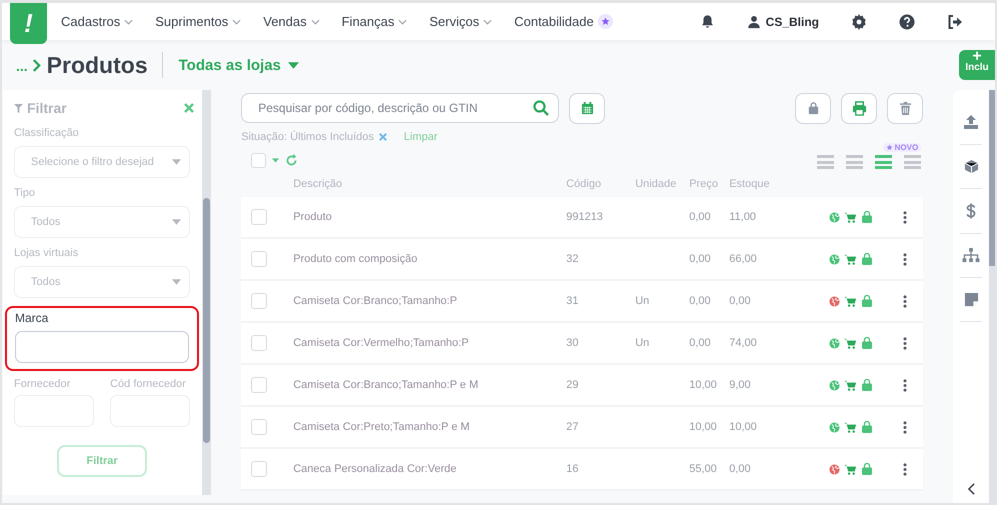 This screenshot has width=997, height=505. I want to click on refresh-icon, so click(291, 160).